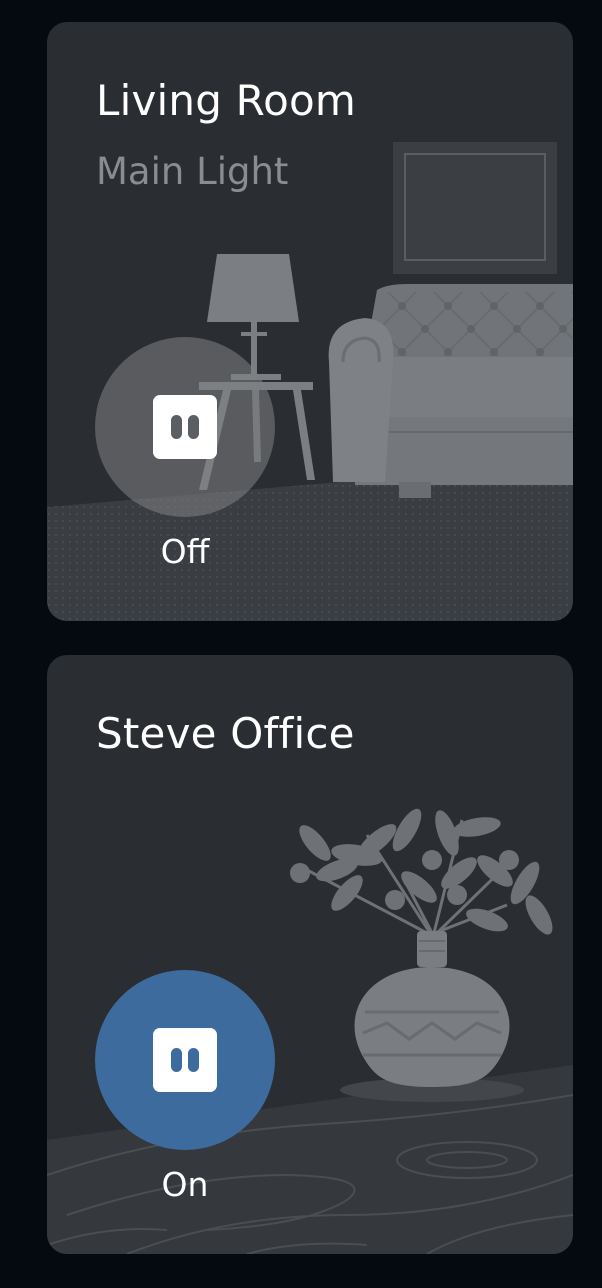 The height and width of the screenshot is (1288, 602). Describe the element at coordinates (192, 171) in the screenshot. I see `device-subtitle: Main Light` at that location.